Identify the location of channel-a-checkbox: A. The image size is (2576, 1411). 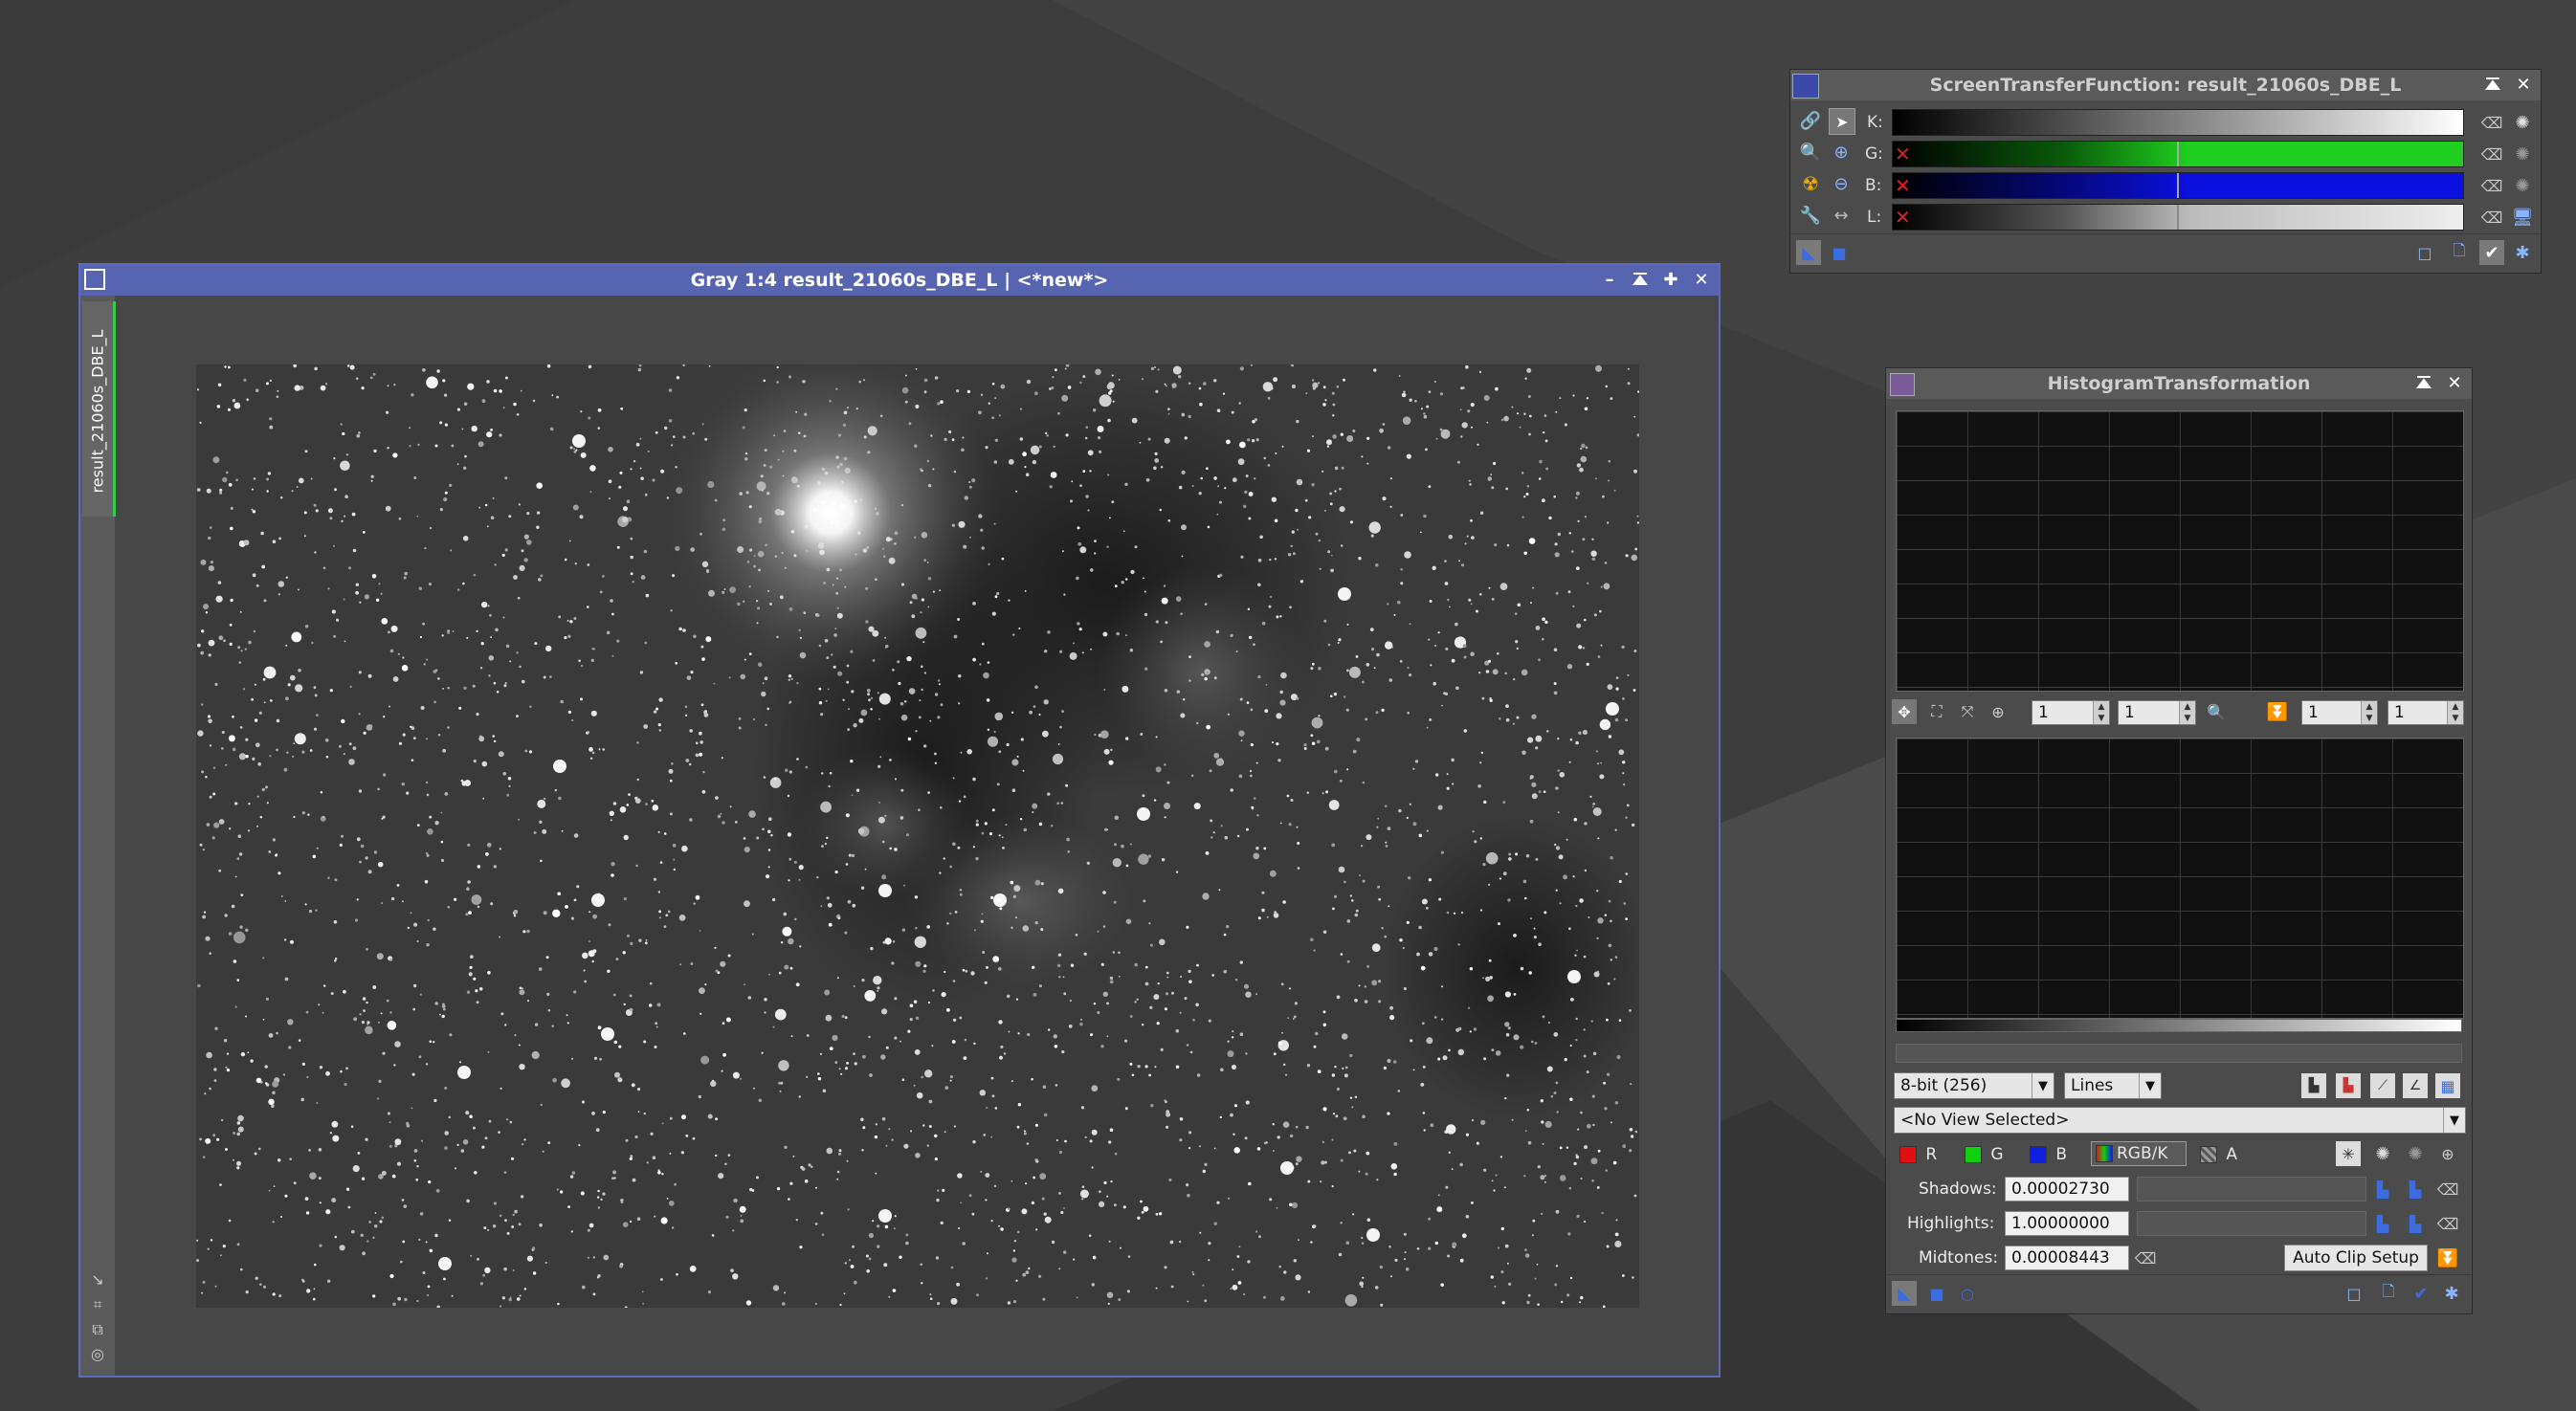
(2218, 1154).